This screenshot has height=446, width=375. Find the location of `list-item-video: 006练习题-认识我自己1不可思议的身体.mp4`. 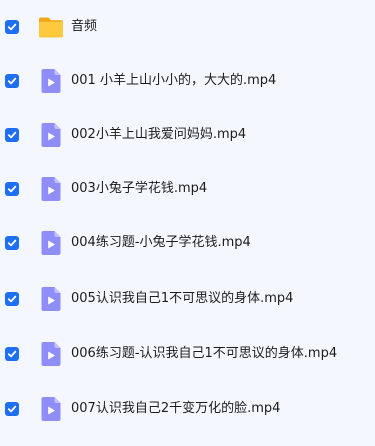

list-item-video: 006练习题-认识我自己1不可思议的身体.mp4 is located at coordinates (187, 354).